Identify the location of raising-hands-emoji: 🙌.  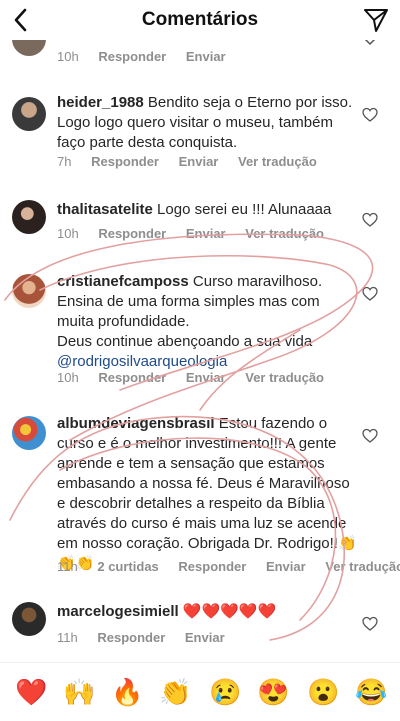
(79, 692).